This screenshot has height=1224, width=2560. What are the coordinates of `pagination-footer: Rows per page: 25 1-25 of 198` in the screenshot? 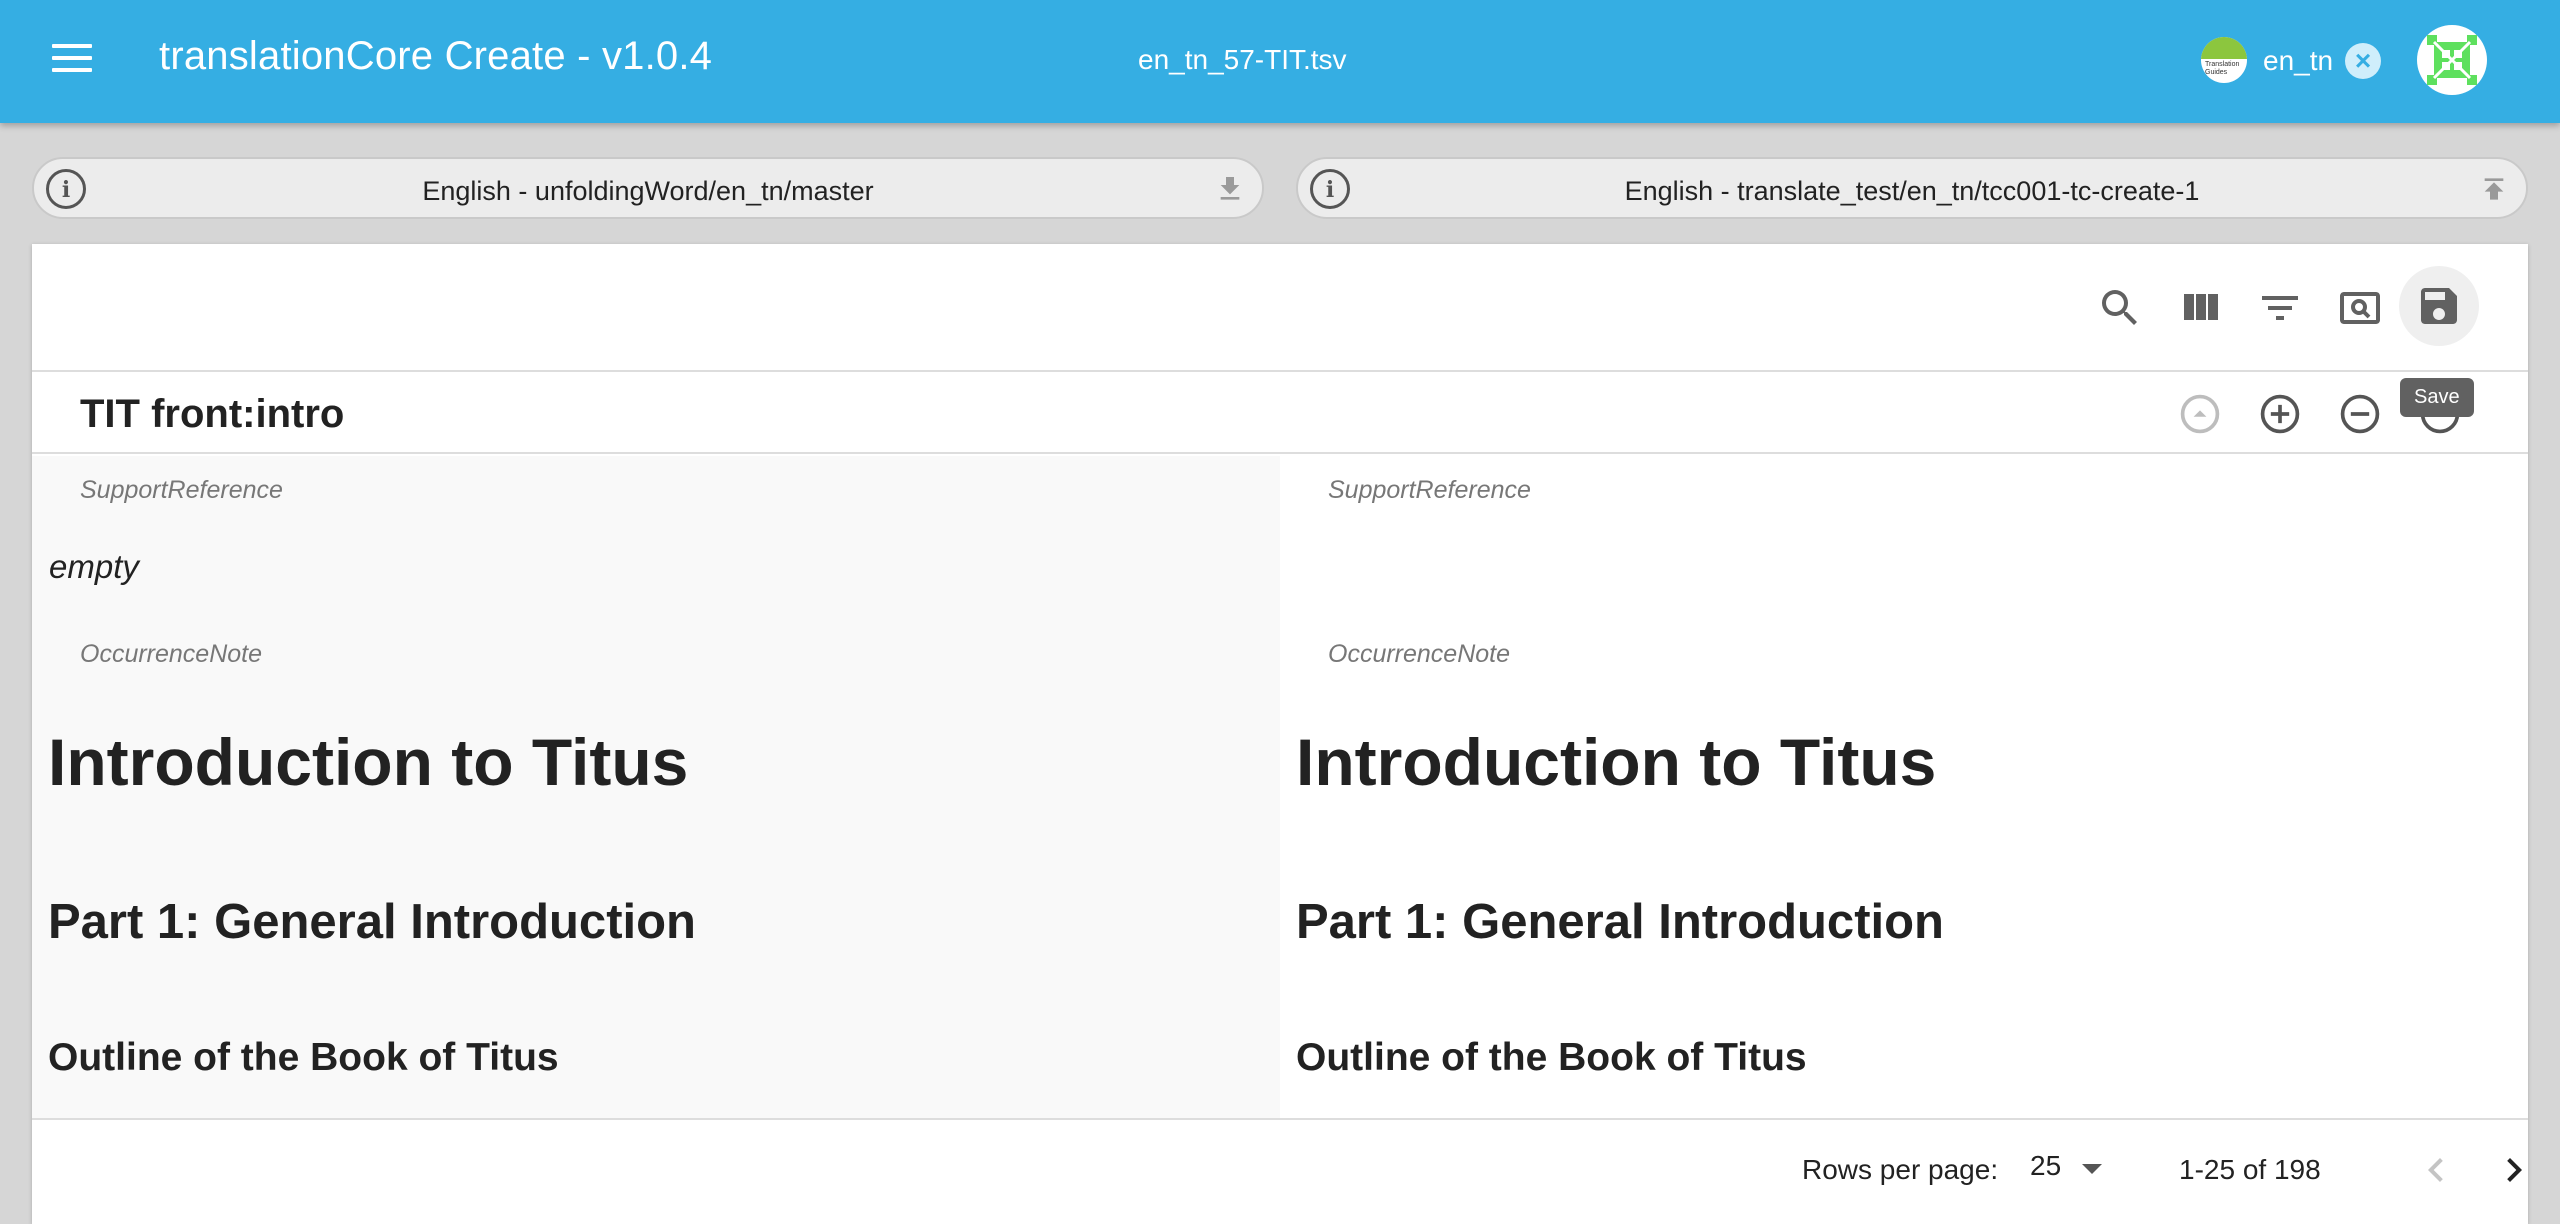 It's located at (1280, 1171).